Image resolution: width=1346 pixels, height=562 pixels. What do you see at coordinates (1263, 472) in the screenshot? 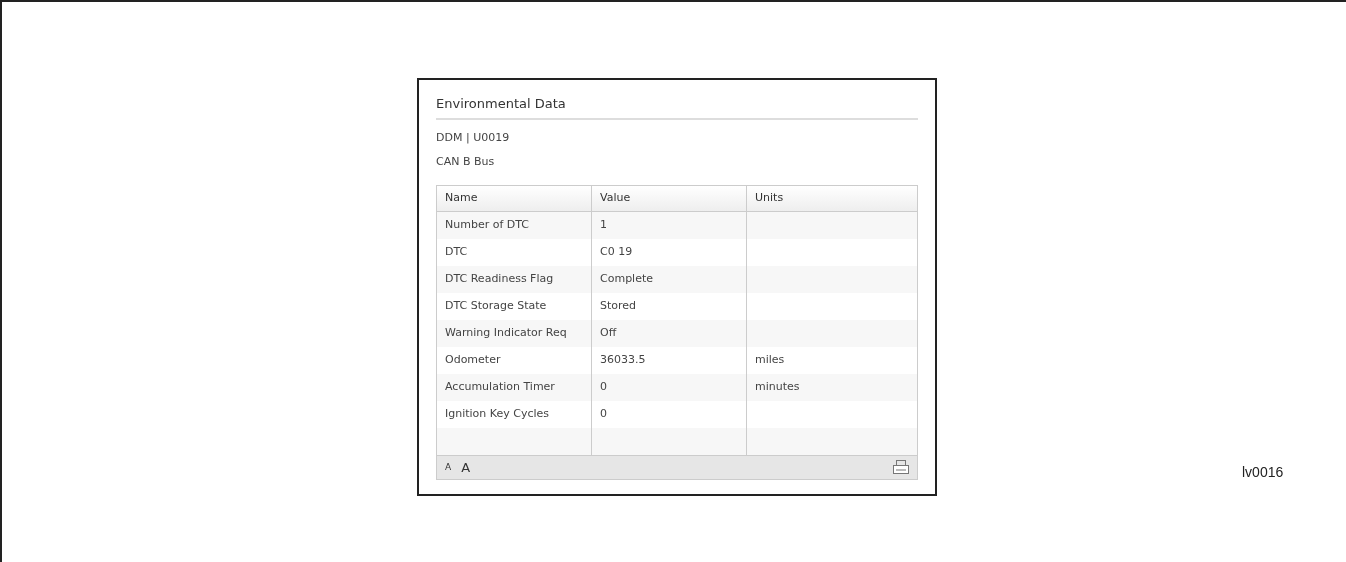
I see `figure-label: lv0016` at bounding box center [1263, 472].